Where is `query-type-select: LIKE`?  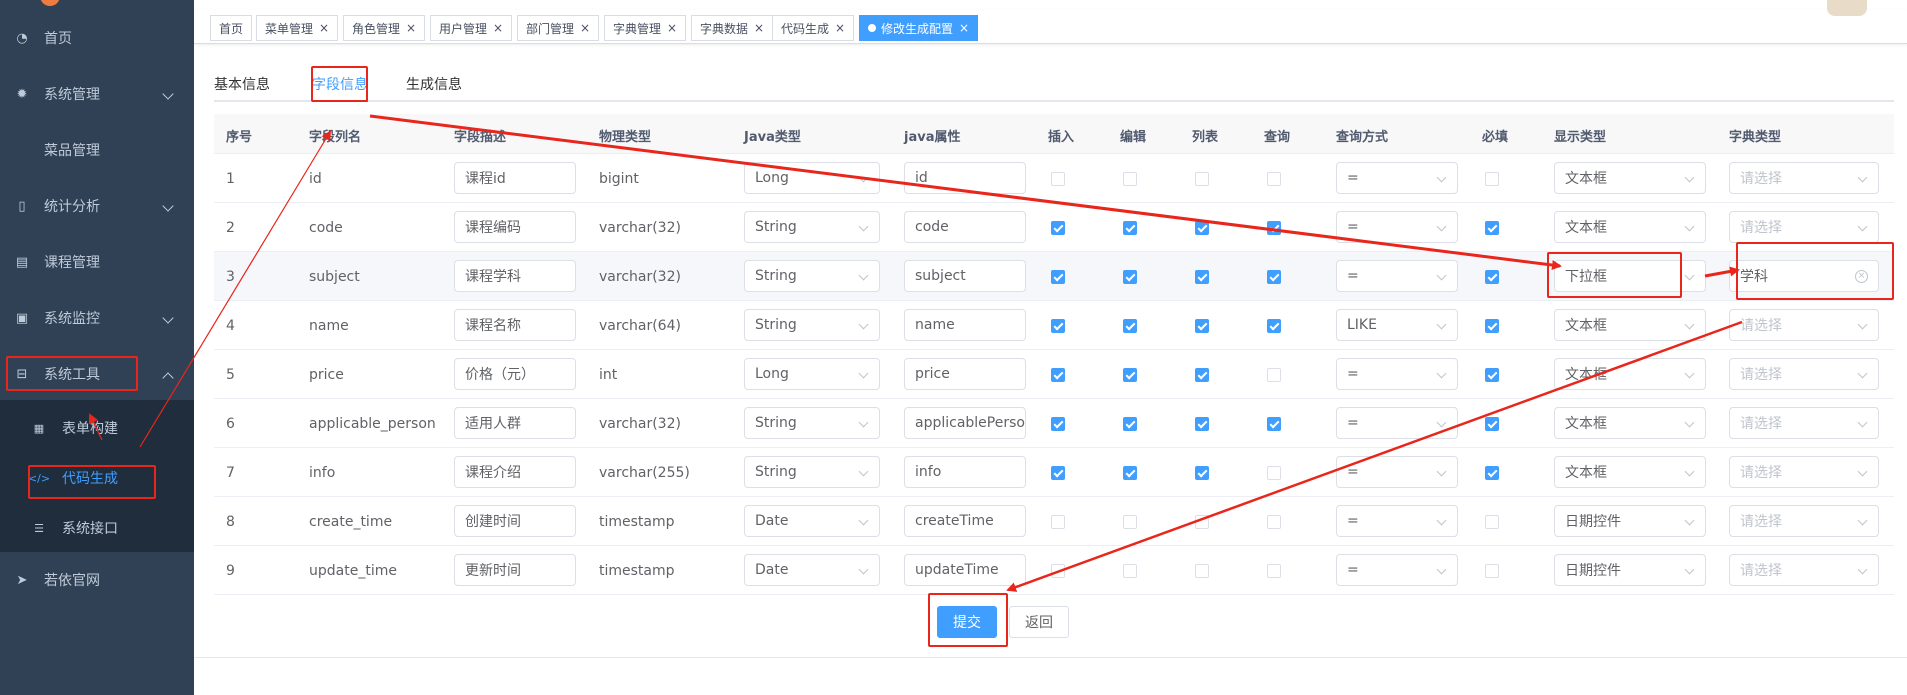 query-type-select: LIKE is located at coordinates (1397, 325).